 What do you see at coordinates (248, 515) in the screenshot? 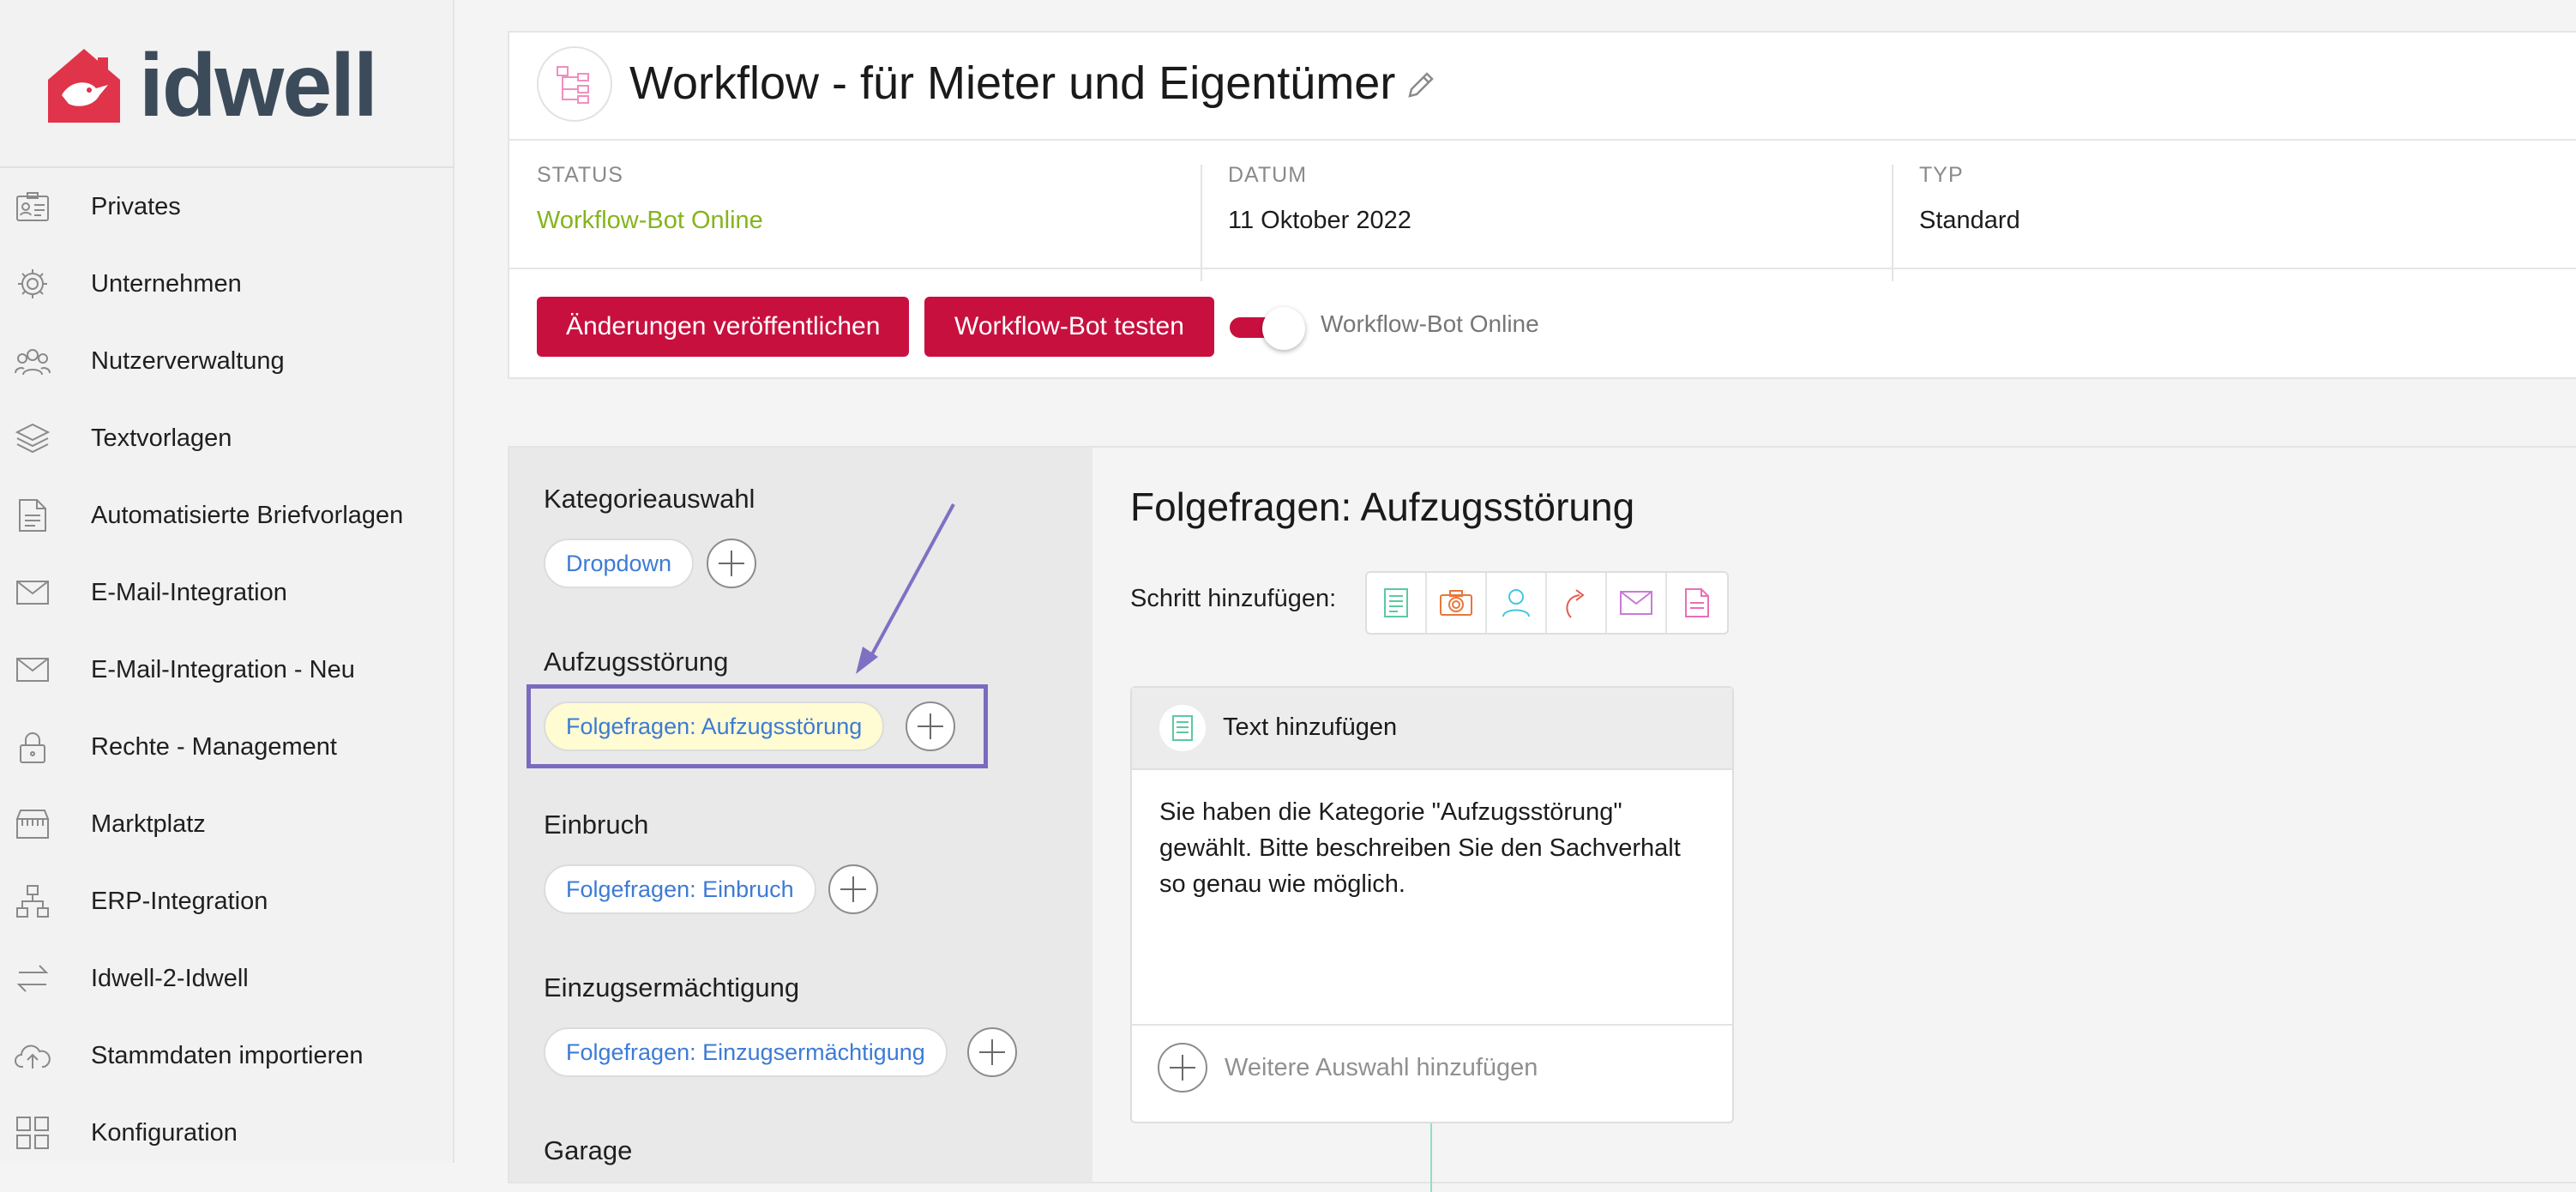
I see `sidebar-item-label: Automatisierte Briefvorlagen` at bounding box center [248, 515].